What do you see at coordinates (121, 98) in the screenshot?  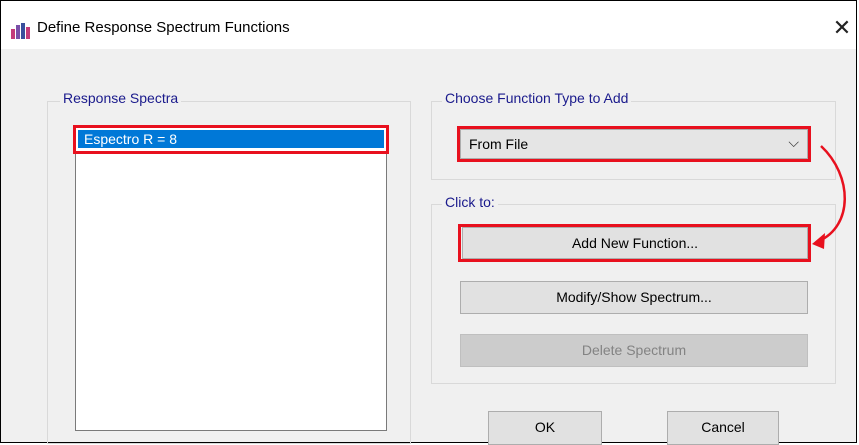 I see `response-spectra-label: Response Spectra` at bounding box center [121, 98].